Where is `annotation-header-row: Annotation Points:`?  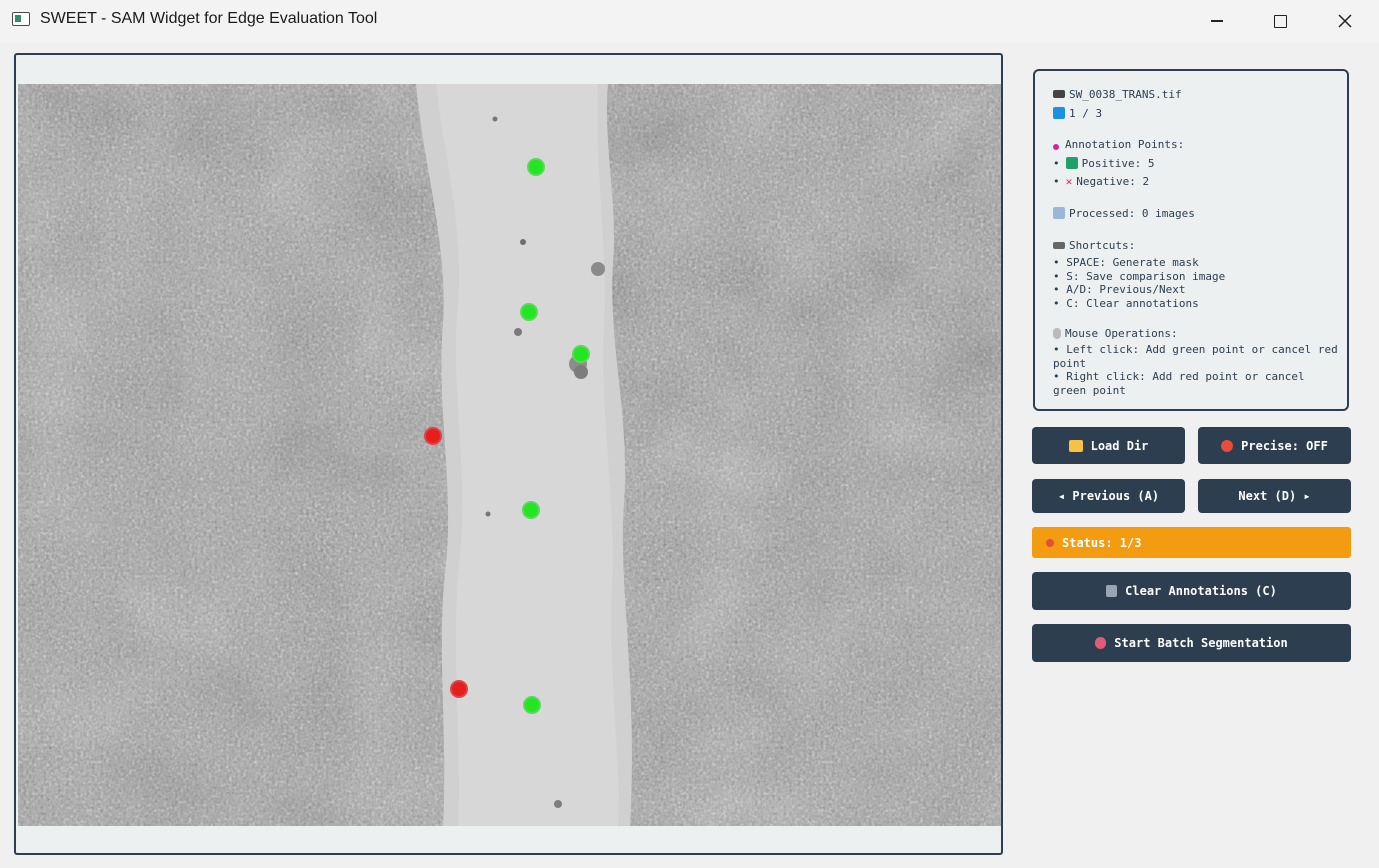 annotation-header-row: Annotation Points: is located at coordinates (1118, 145).